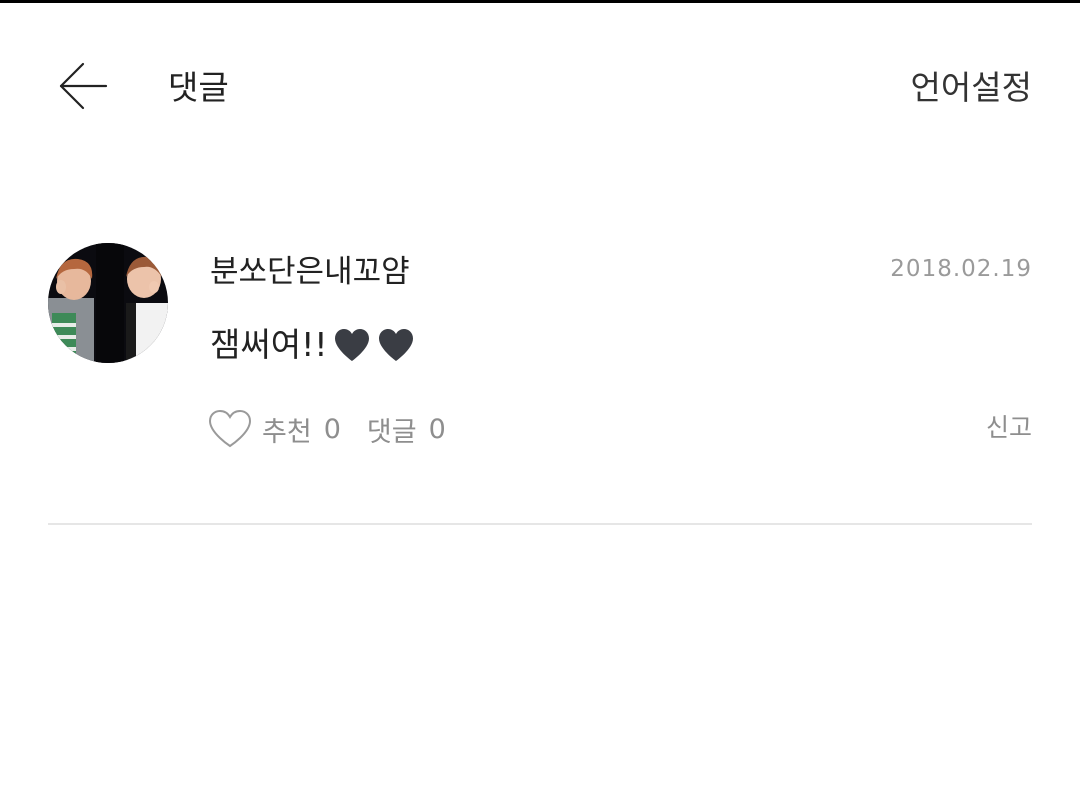 The height and width of the screenshot is (810, 1080). I want to click on language-settings-button: 언어설정, so click(971, 88).